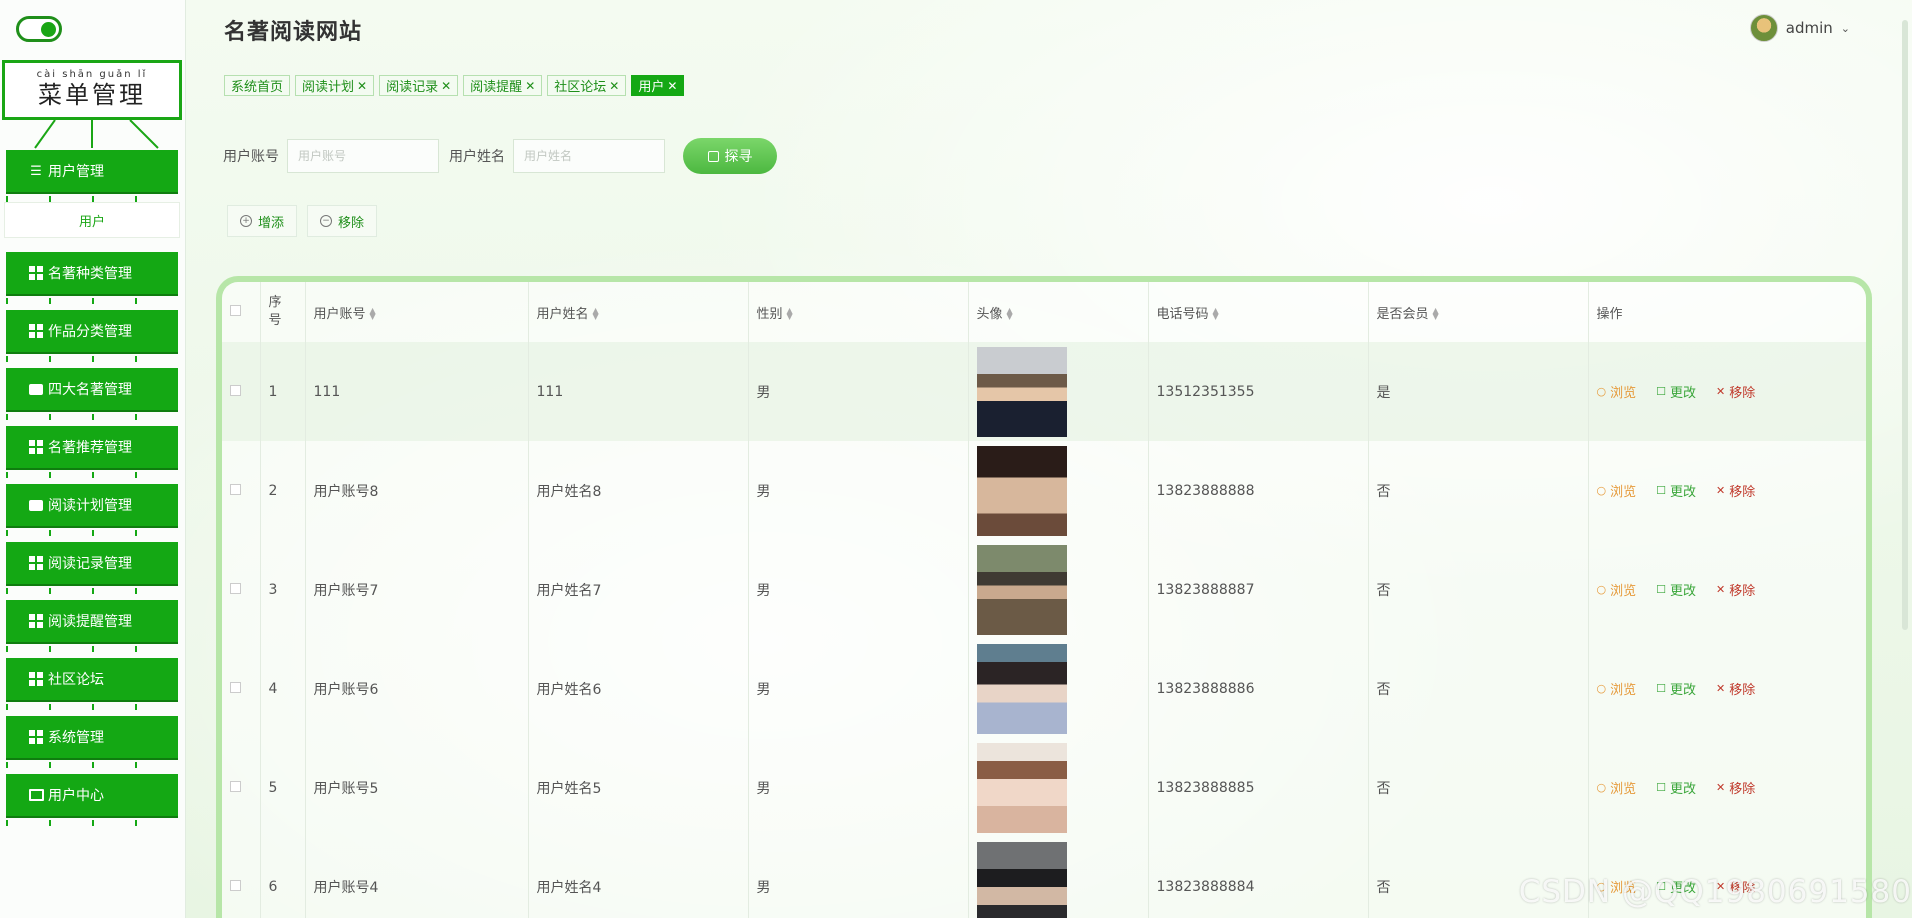 The width and height of the screenshot is (1912, 918). What do you see at coordinates (363, 156) in the screenshot?
I see `account-search-input` at bounding box center [363, 156].